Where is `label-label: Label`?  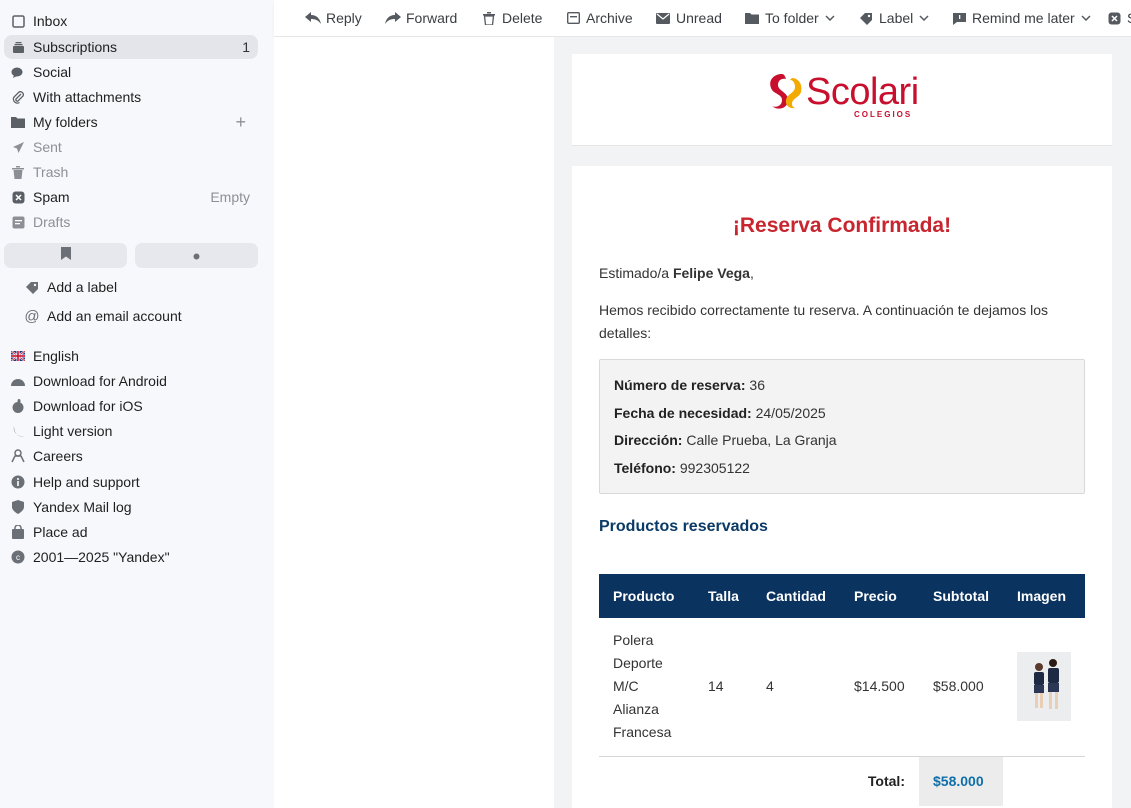 label-label: Label is located at coordinates (896, 18).